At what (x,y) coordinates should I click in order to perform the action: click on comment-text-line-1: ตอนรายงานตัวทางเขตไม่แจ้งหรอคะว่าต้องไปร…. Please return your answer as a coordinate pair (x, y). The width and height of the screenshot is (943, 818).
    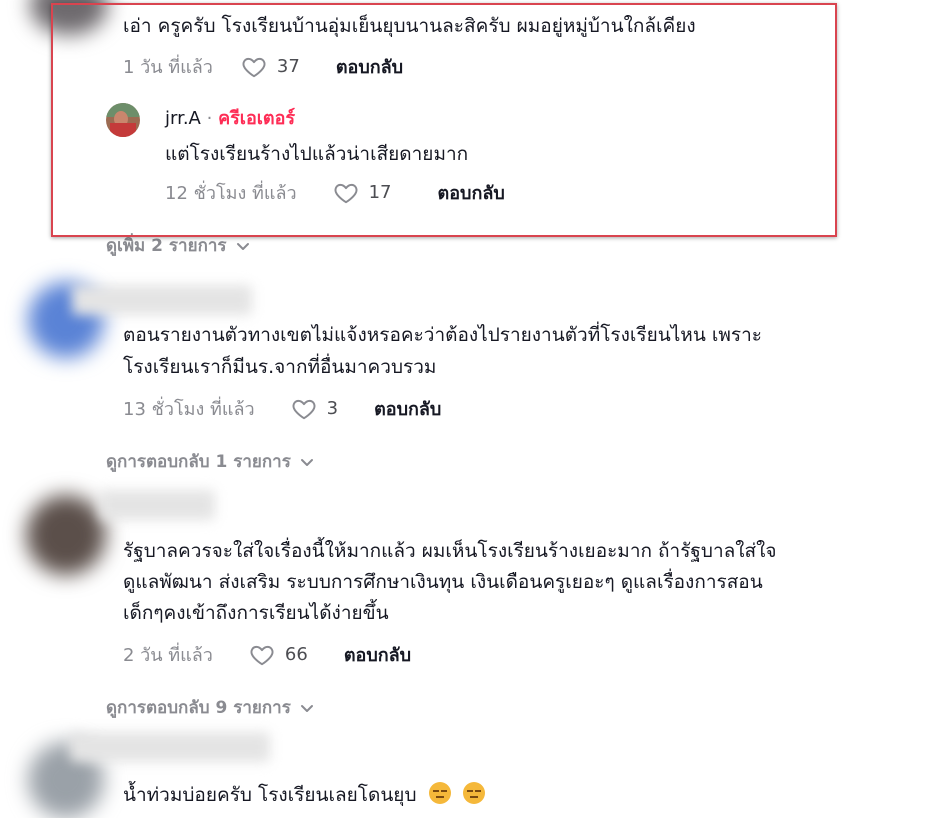
    Looking at the image, I should click on (442, 335).